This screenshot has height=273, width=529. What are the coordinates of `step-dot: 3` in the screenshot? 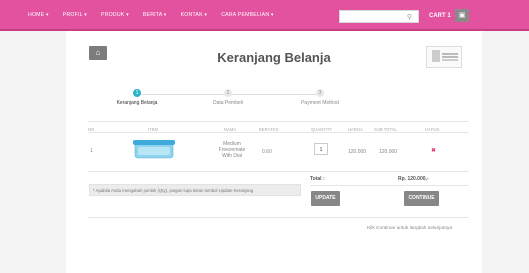 It's located at (320, 93).